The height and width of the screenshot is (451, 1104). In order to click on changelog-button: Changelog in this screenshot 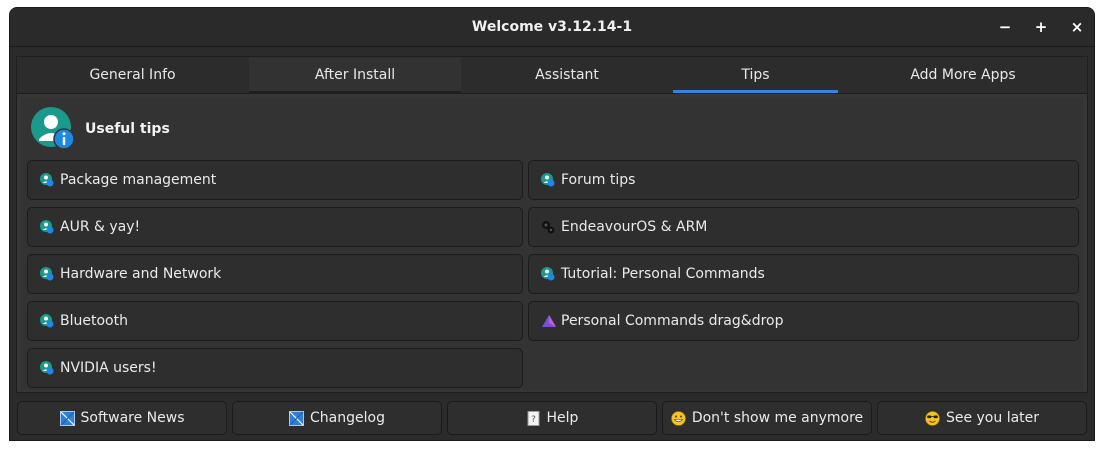, I will do `click(337, 418)`.